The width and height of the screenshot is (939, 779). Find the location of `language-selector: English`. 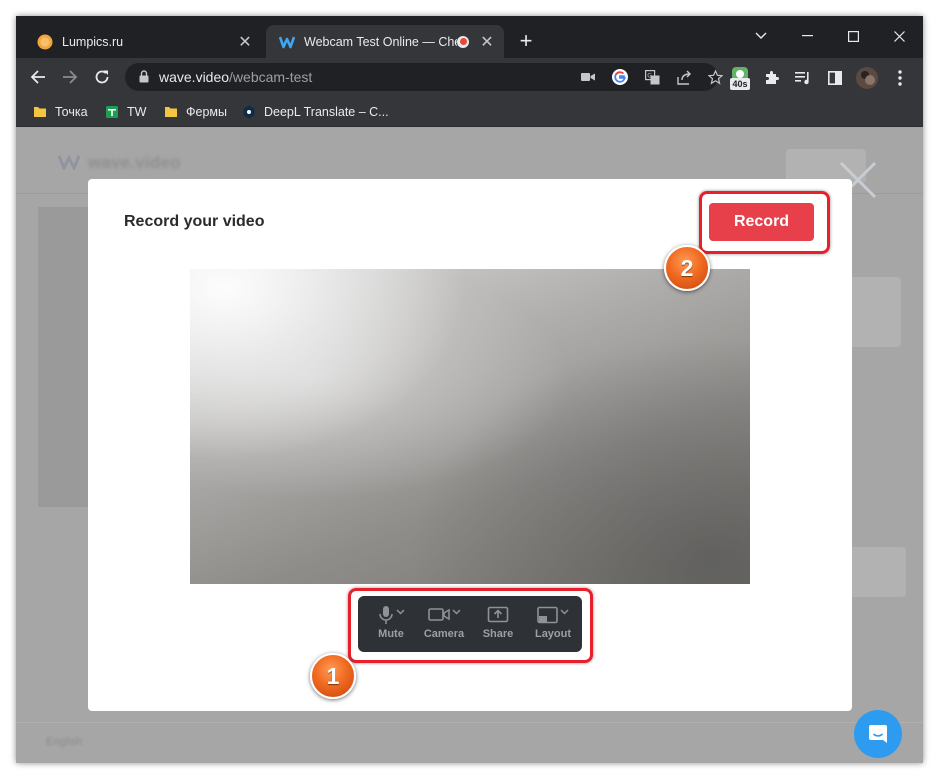

language-selector: English is located at coordinates (64, 742).